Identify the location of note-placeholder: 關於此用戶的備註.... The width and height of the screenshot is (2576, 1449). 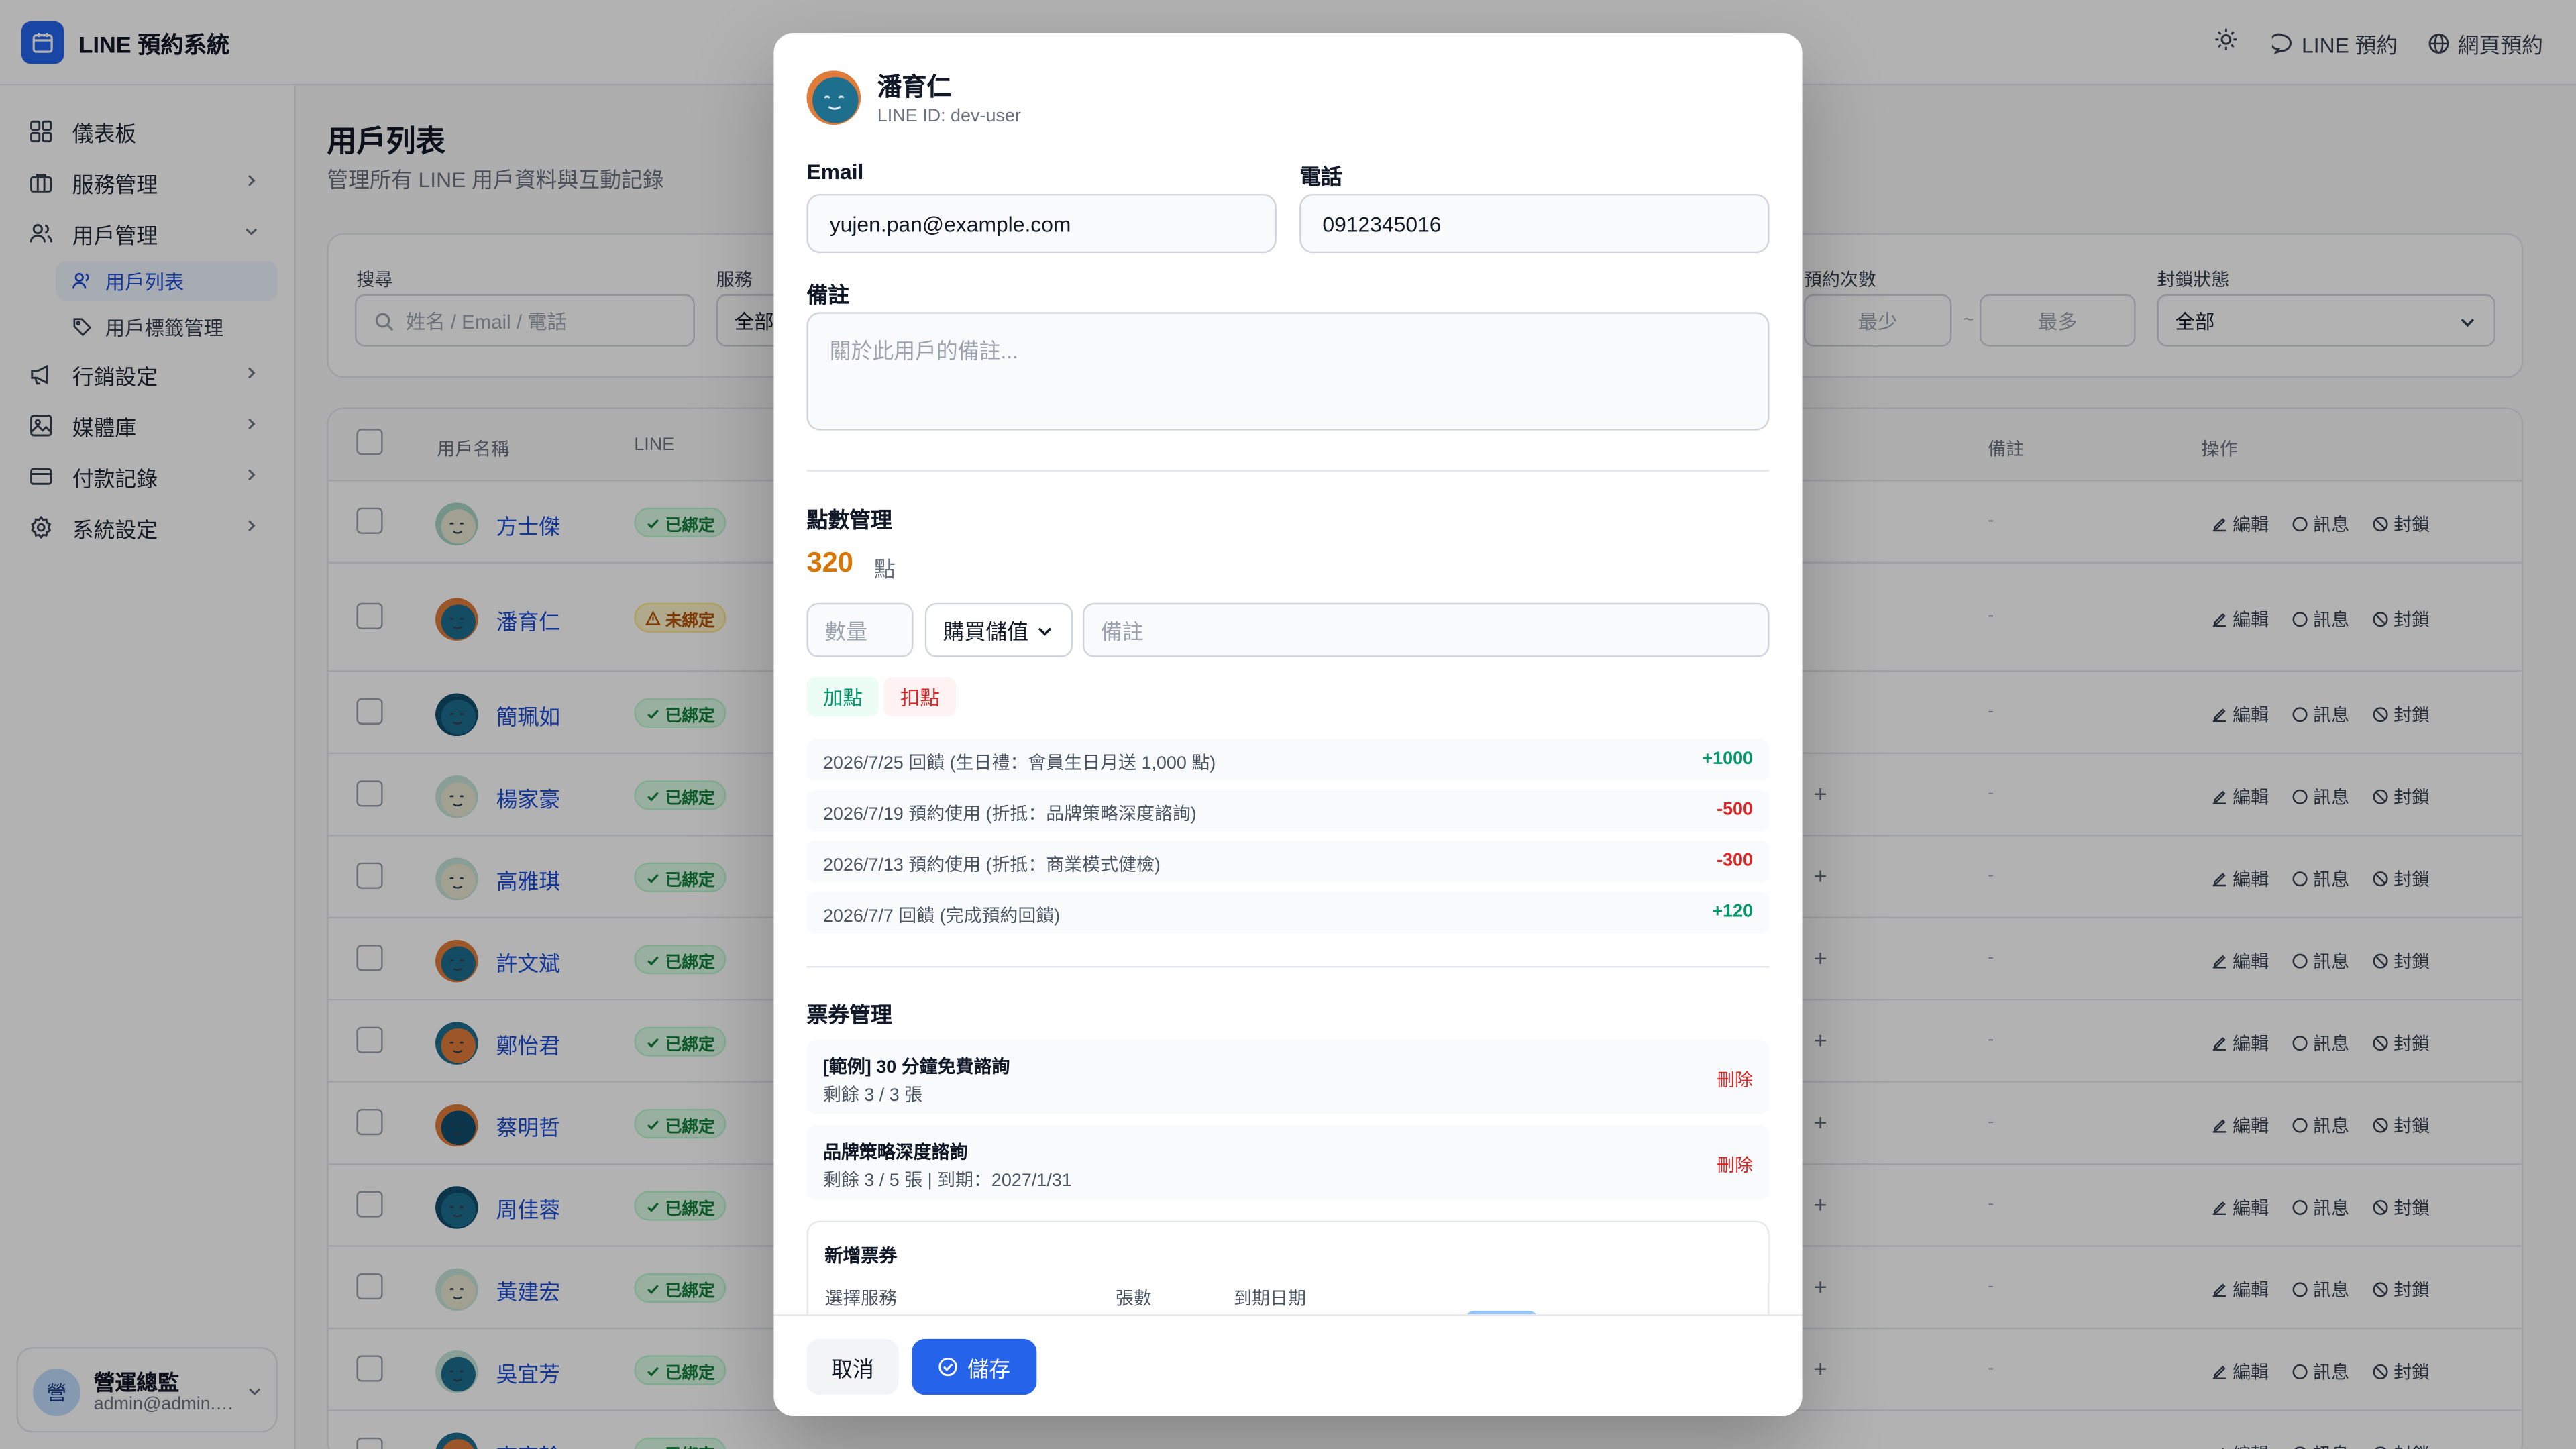
(923, 351).